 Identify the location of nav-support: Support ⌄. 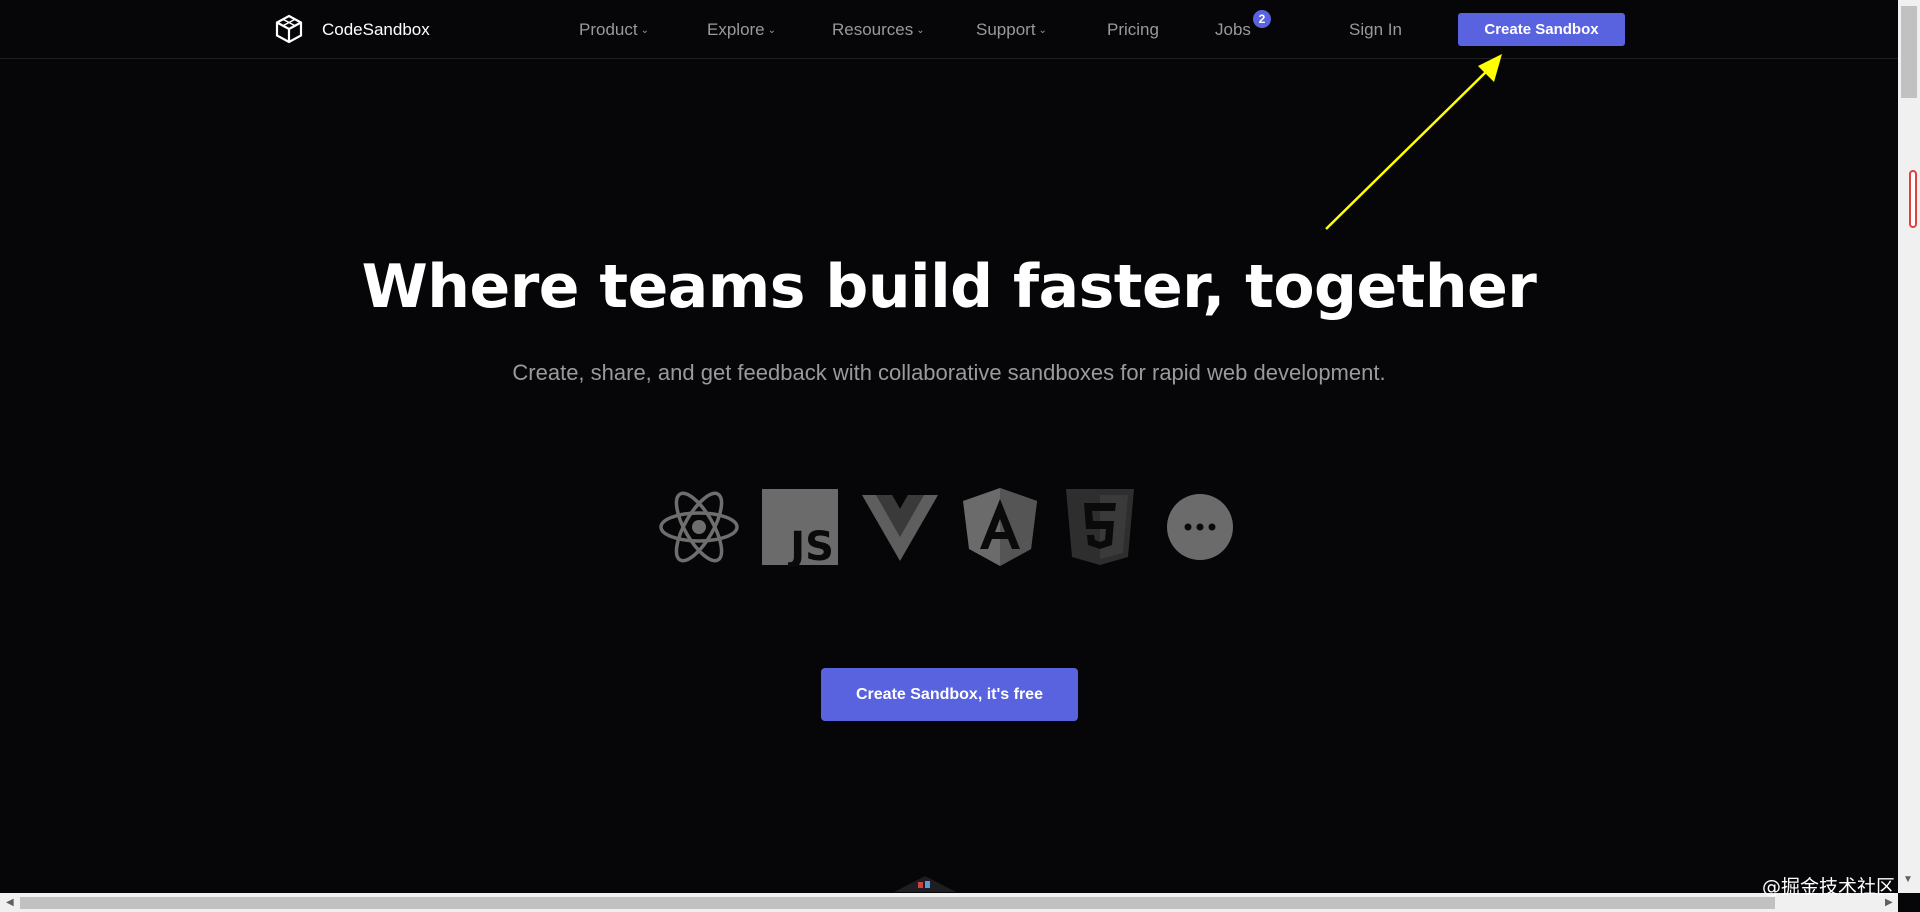
(1011, 30).